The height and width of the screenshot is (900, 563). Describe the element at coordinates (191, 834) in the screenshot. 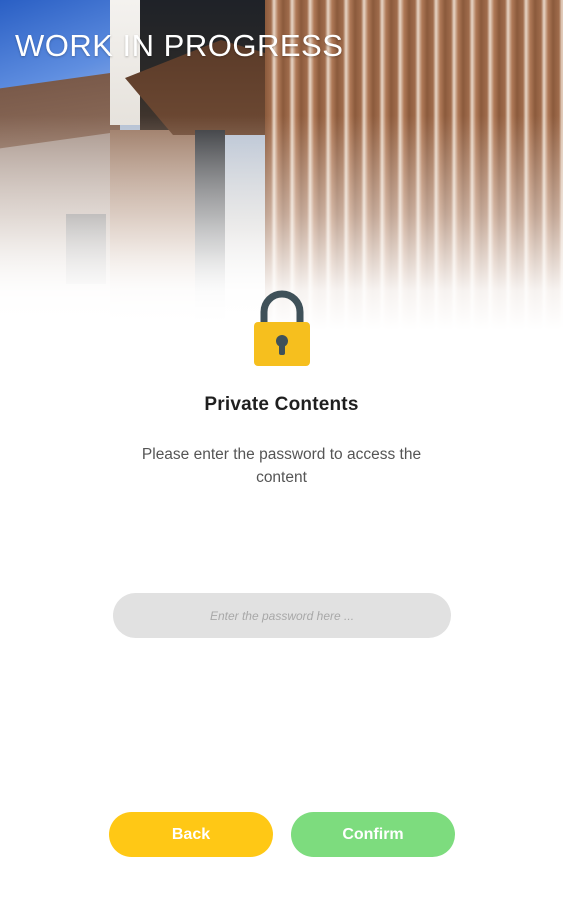

I see `back-button: Back` at that location.